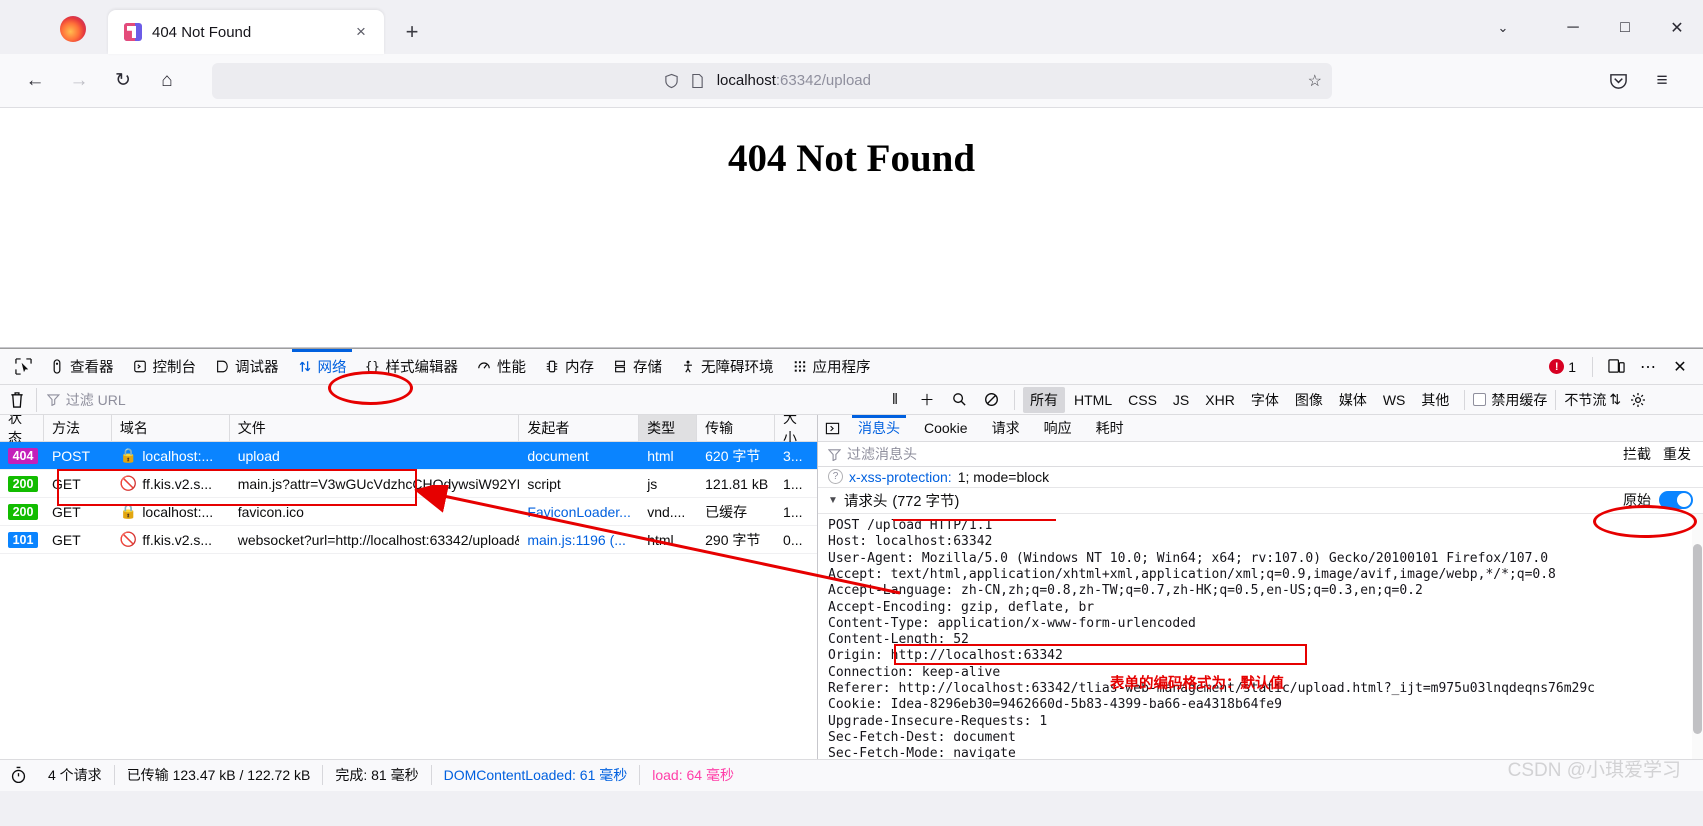  Describe the element at coordinates (164, 367) in the screenshot. I see `tab-console: 控制台` at that location.